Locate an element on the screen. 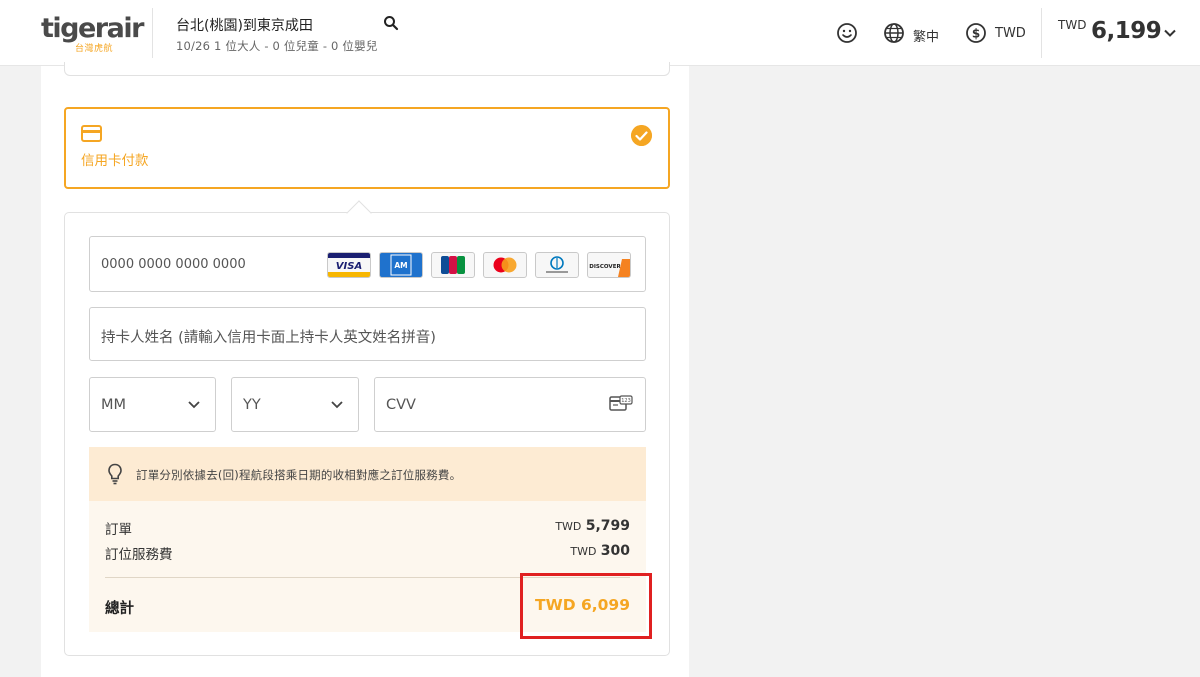 The height and width of the screenshot is (677, 1200). smiley-icon is located at coordinates (847, 33).